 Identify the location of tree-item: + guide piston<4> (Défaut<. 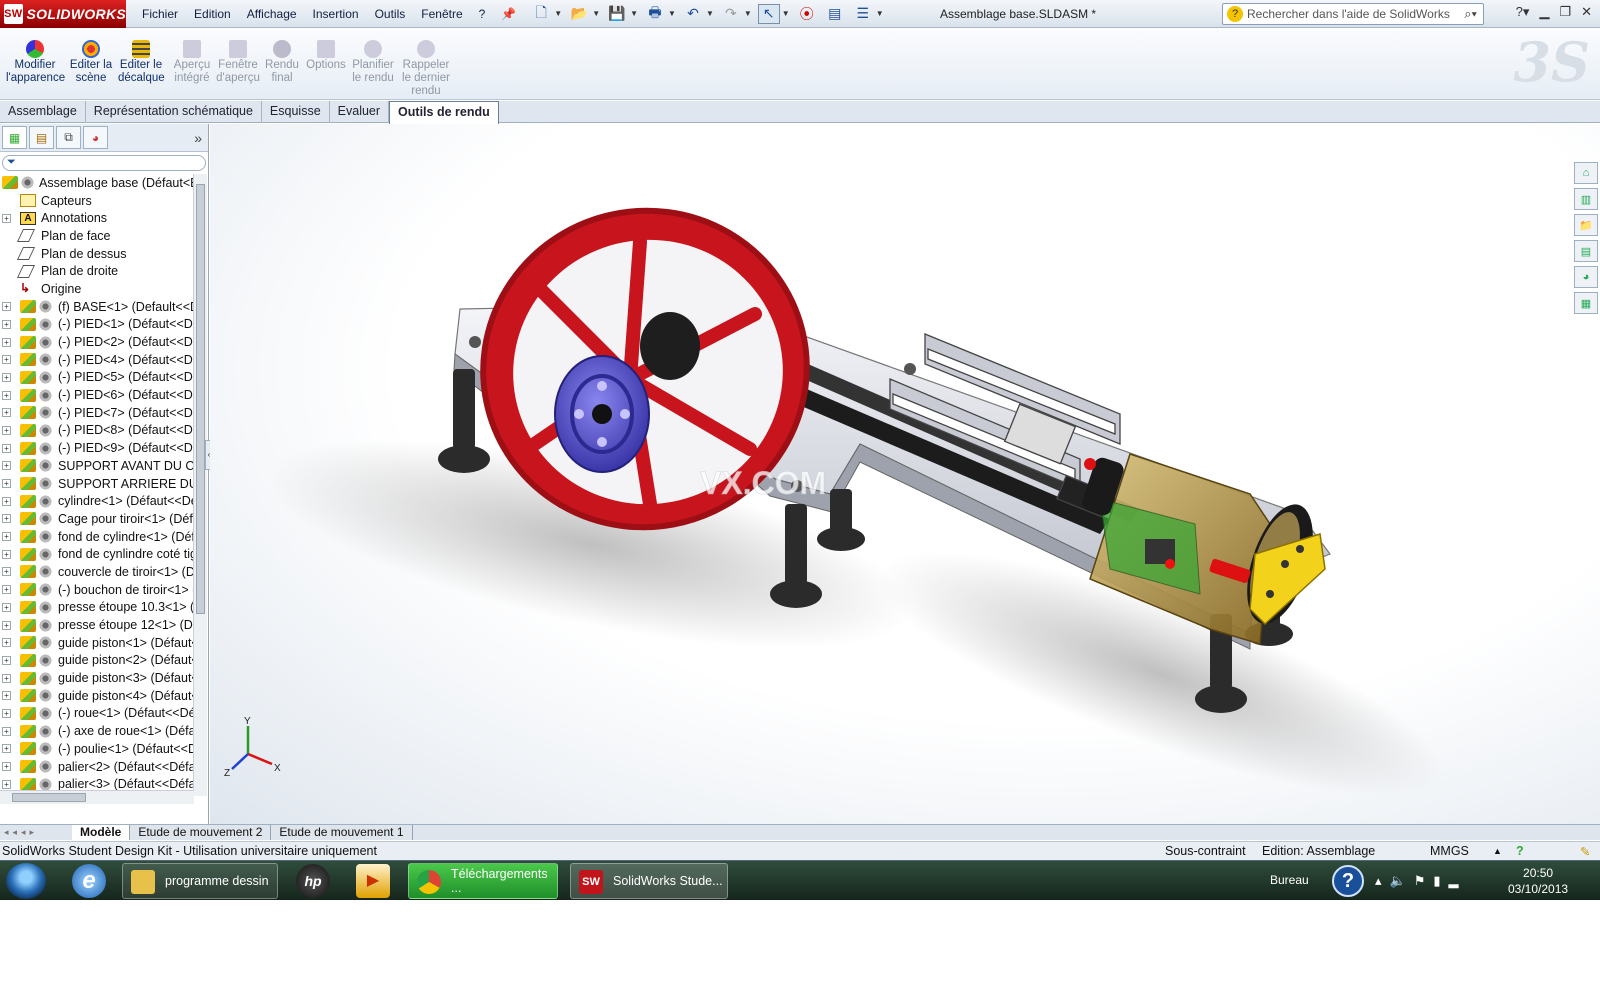
(97, 696).